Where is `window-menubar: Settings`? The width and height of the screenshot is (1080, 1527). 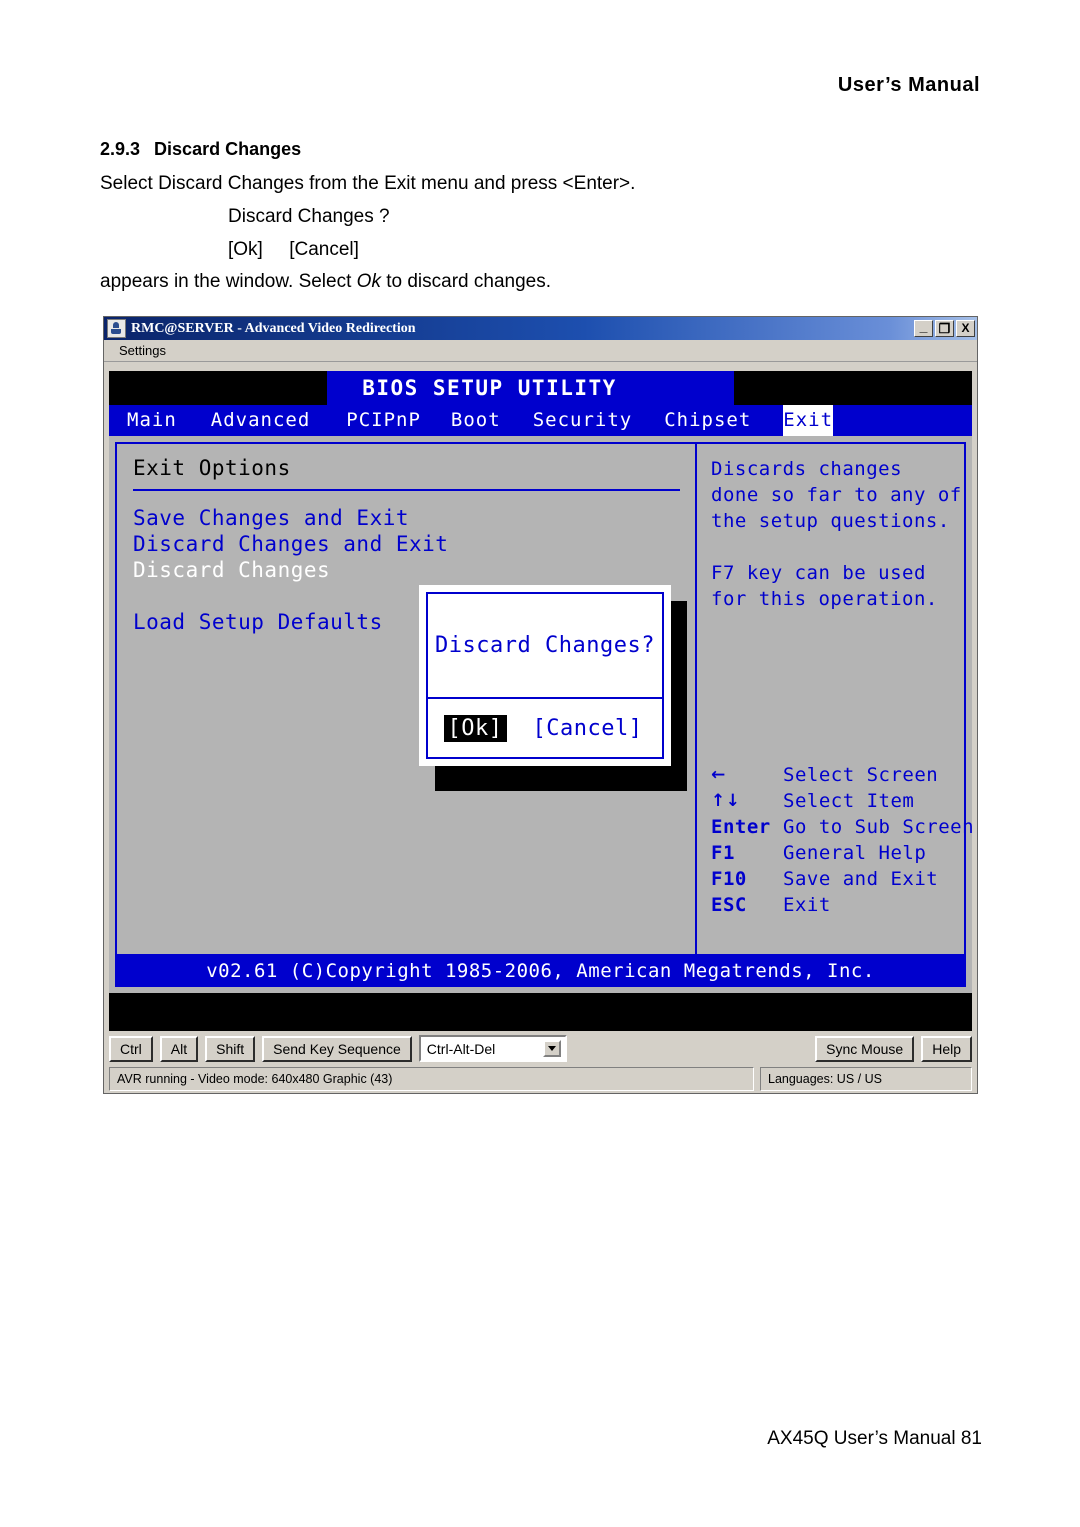
window-menubar: Settings is located at coordinates (540, 351).